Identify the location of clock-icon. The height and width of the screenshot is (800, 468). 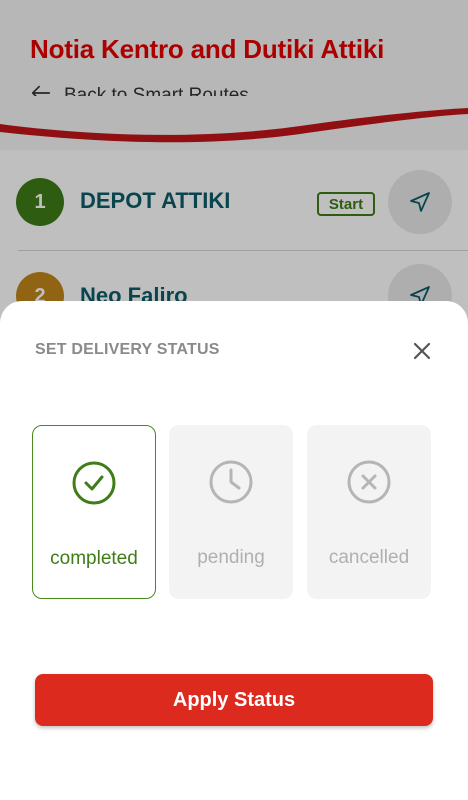
(231, 482).